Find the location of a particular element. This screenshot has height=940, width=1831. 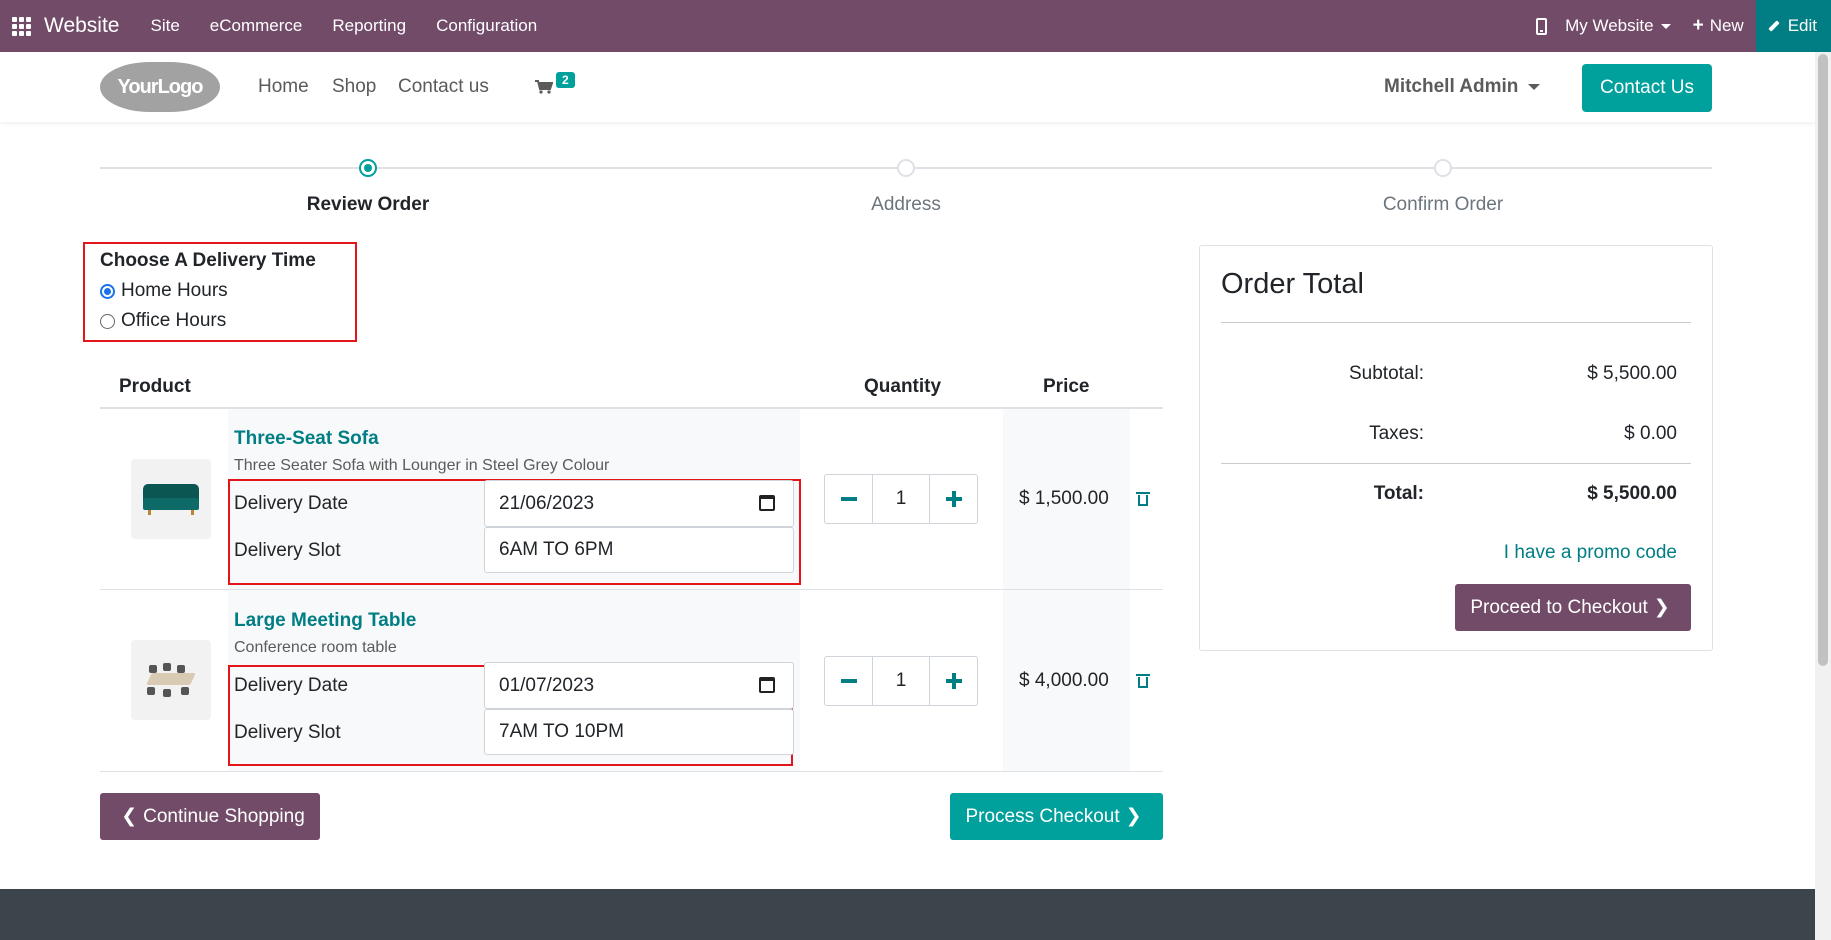

step-dot-address is located at coordinates (906, 168).